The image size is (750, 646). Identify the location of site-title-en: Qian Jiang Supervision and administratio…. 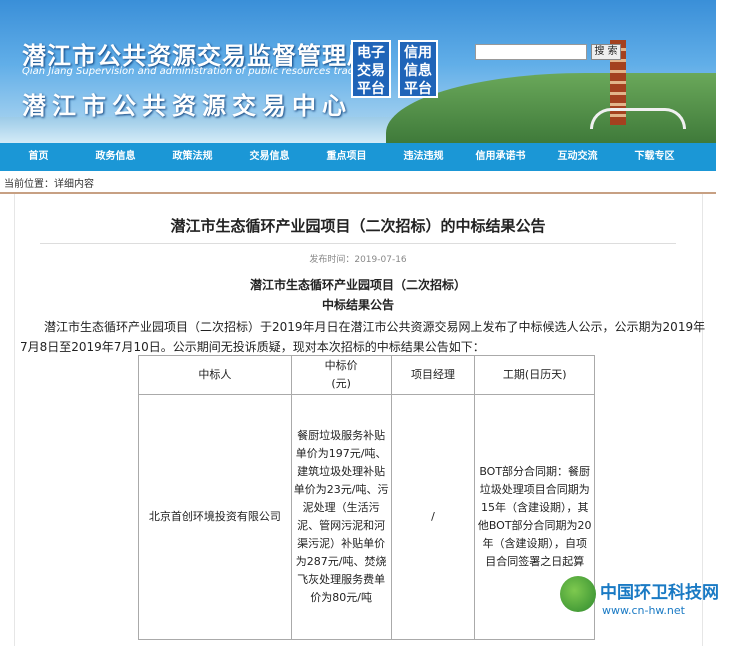
(196, 71).